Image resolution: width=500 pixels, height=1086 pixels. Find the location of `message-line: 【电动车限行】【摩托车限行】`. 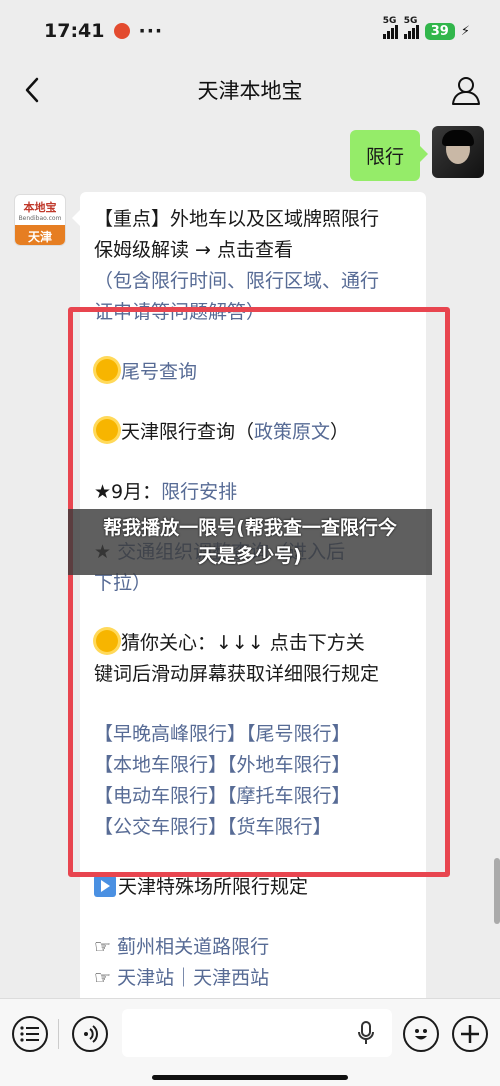

message-line: 【电动车限行】【摩托车限行】 is located at coordinates (253, 796).